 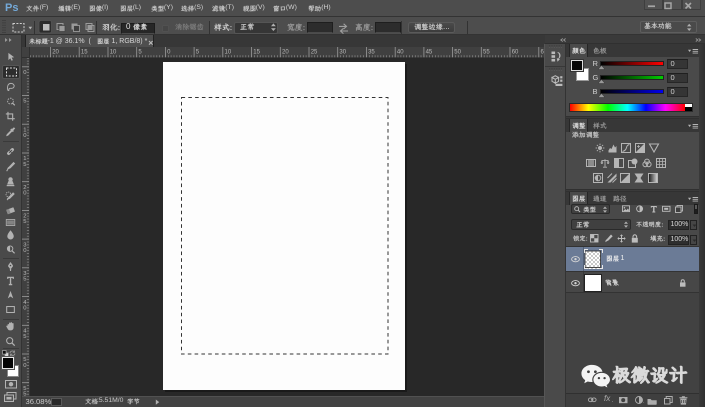 I want to click on svg-text: 60, so click(x=515, y=53).